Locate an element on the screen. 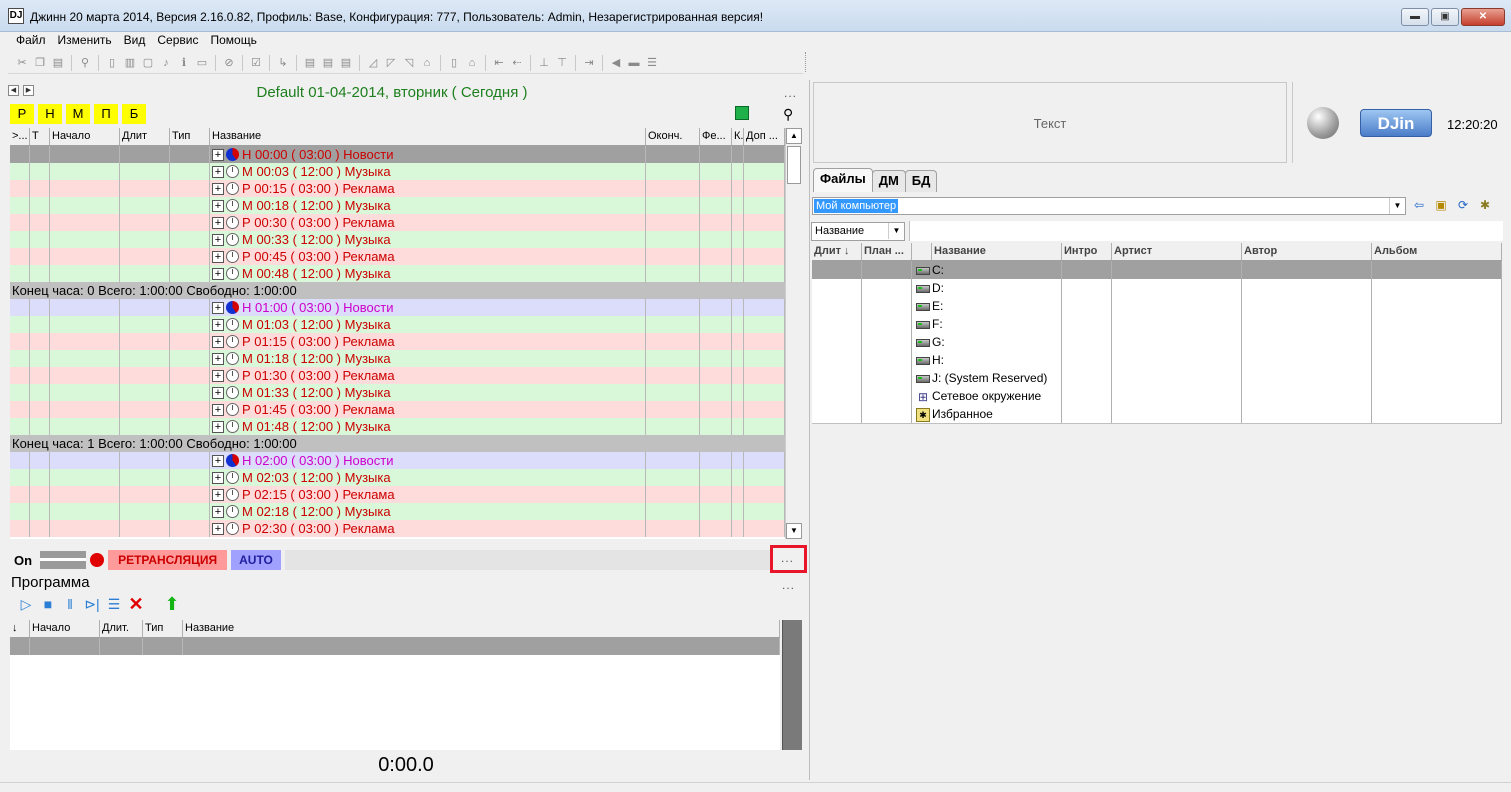  tab-db: БД is located at coordinates (921, 181).